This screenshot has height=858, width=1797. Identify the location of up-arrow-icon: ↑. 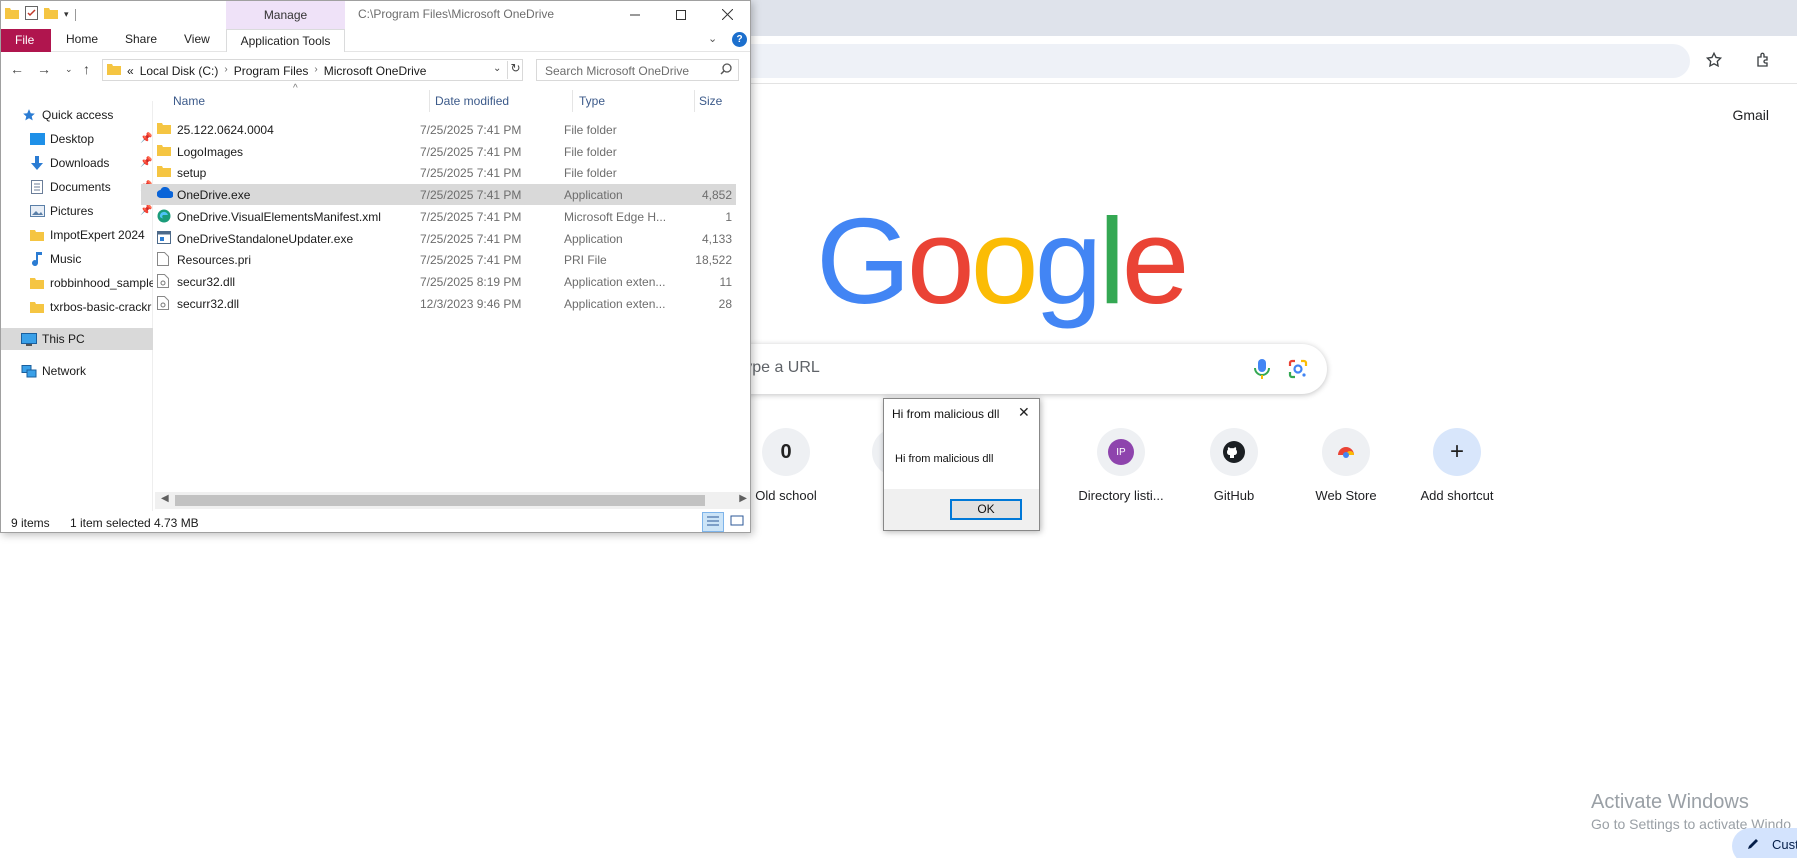
(86, 69).